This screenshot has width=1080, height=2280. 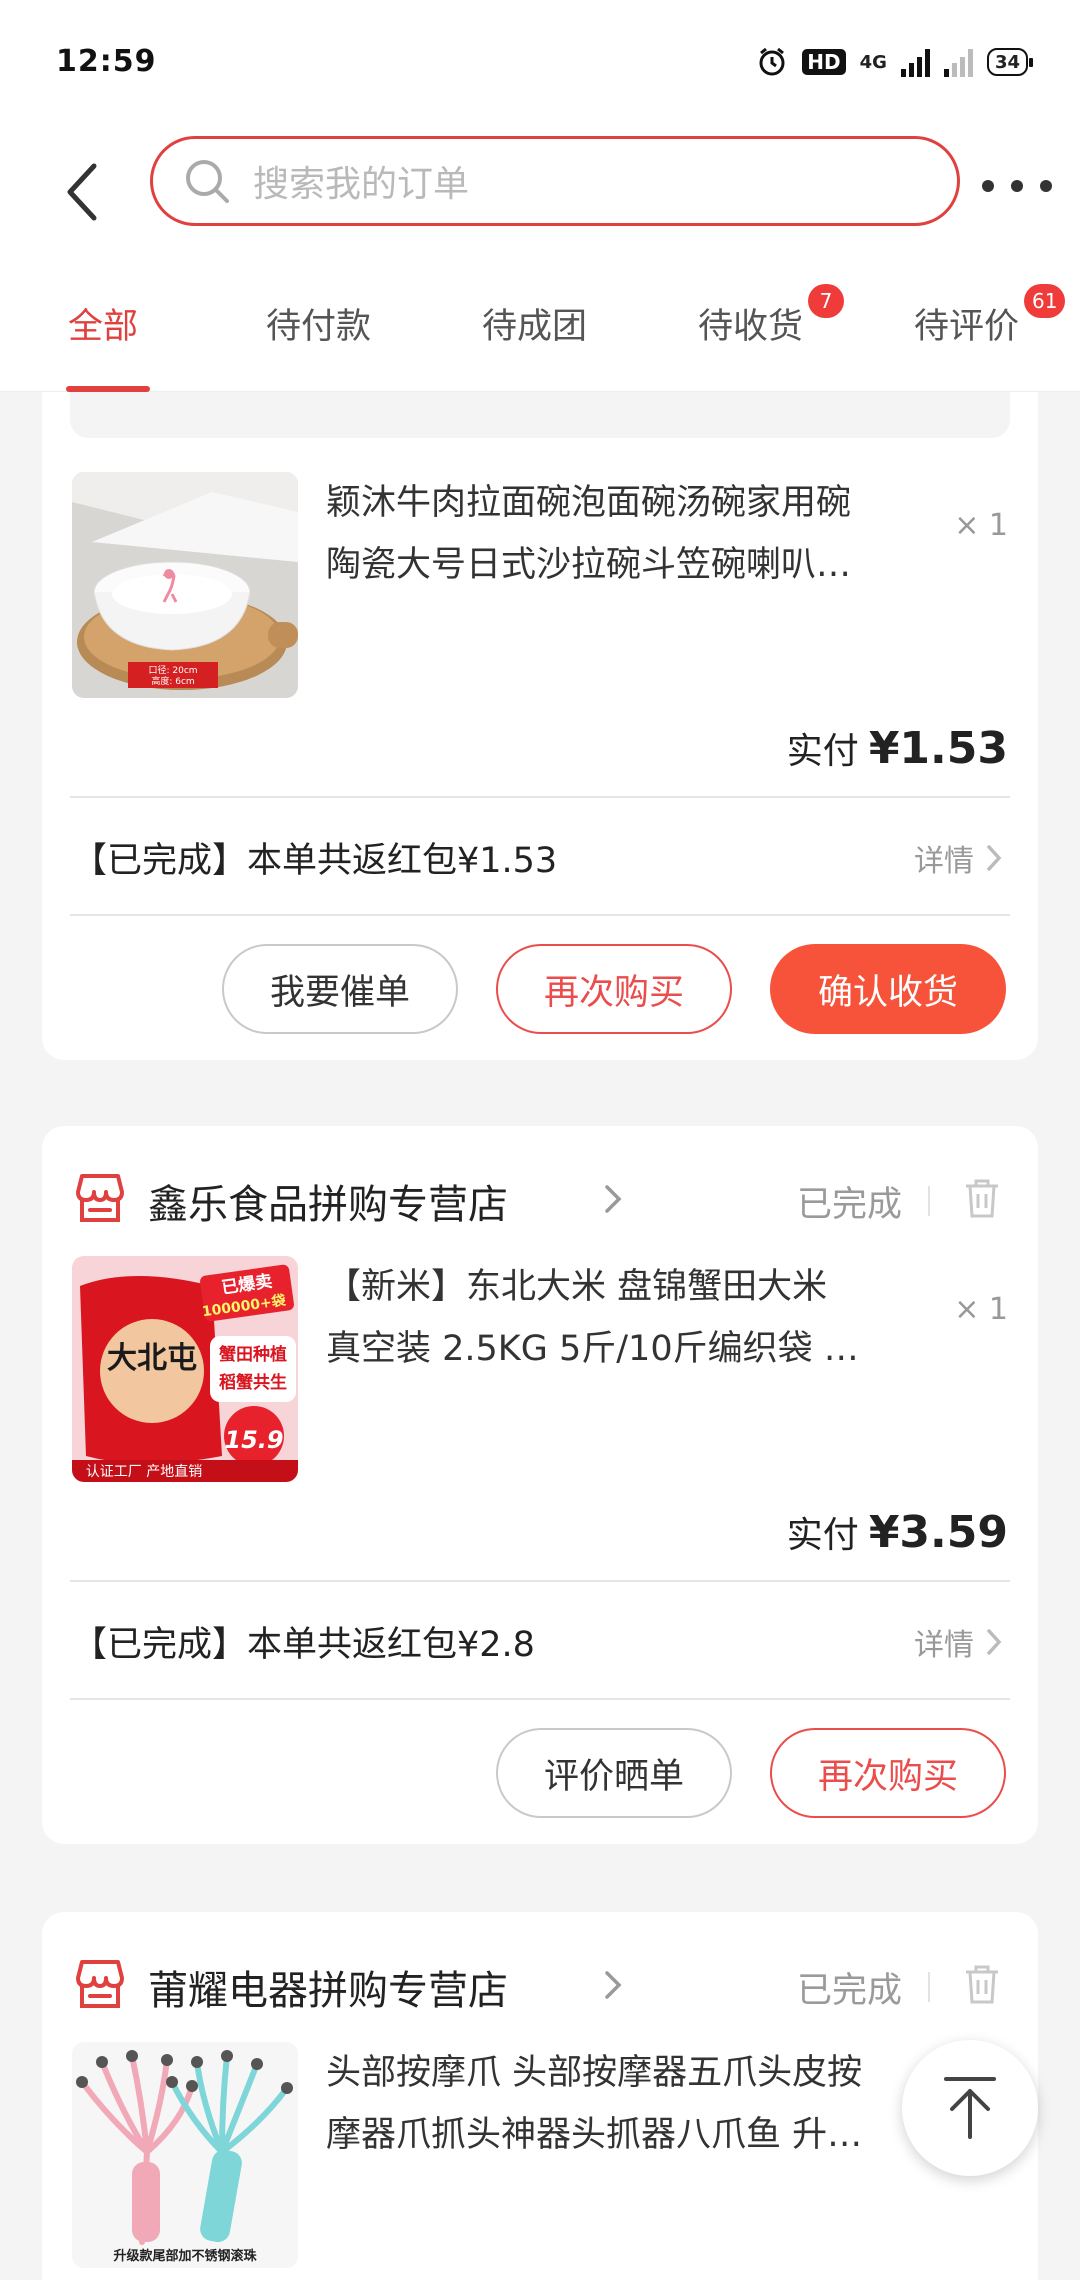 What do you see at coordinates (938, 1532) in the screenshot?
I see `paid-amount: ¥3.59` at bounding box center [938, 1532].